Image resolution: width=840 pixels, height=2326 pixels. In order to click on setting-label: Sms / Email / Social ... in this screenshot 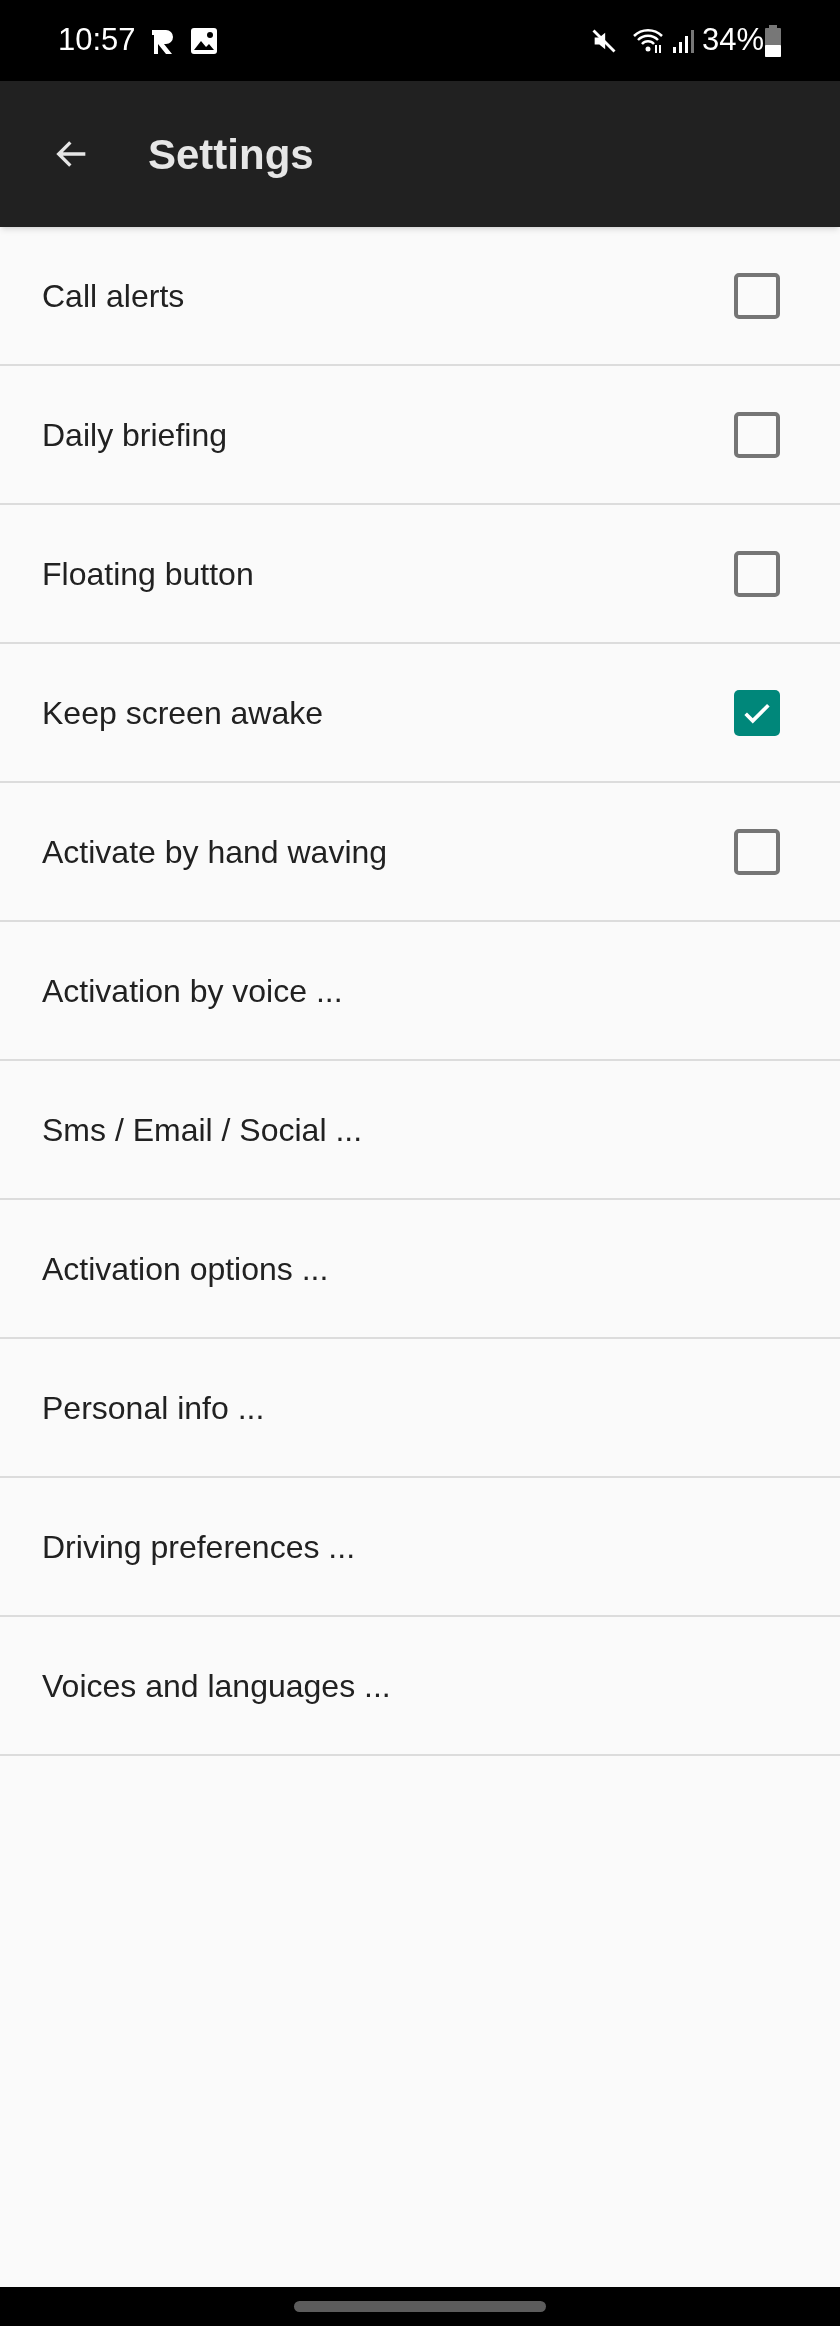, I will do `click(203, 1130)`.